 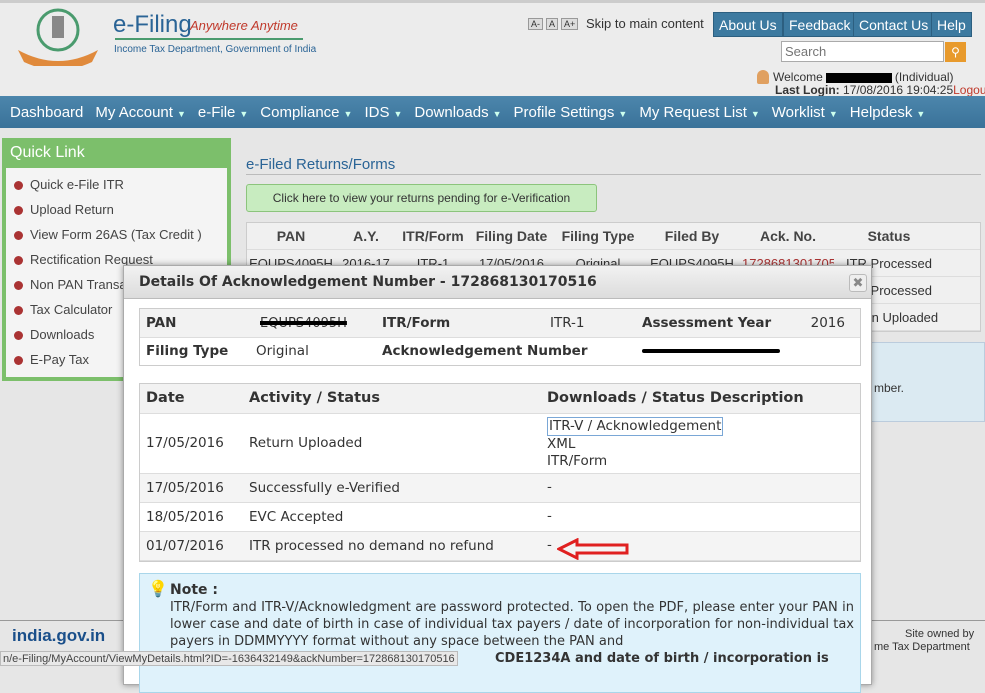 I want to click on feedback-button: Feedback, so click(x=820, y=24).